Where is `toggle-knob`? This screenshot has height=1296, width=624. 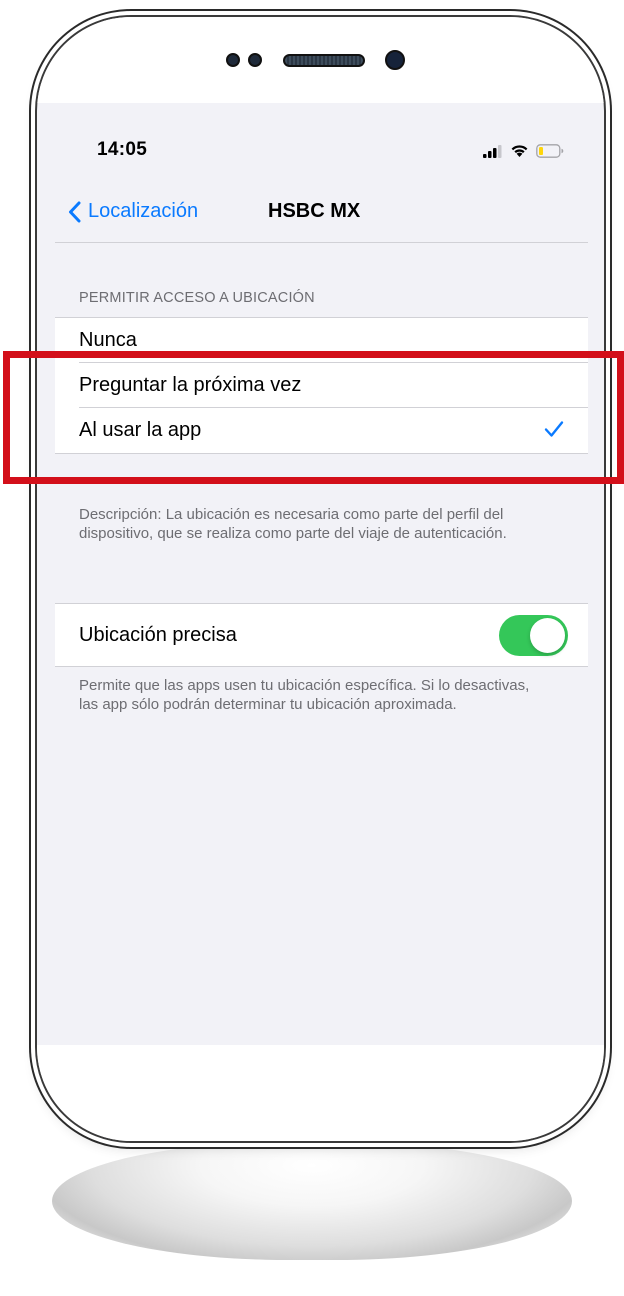
toggle-knob is located at coordinates (547, 635).